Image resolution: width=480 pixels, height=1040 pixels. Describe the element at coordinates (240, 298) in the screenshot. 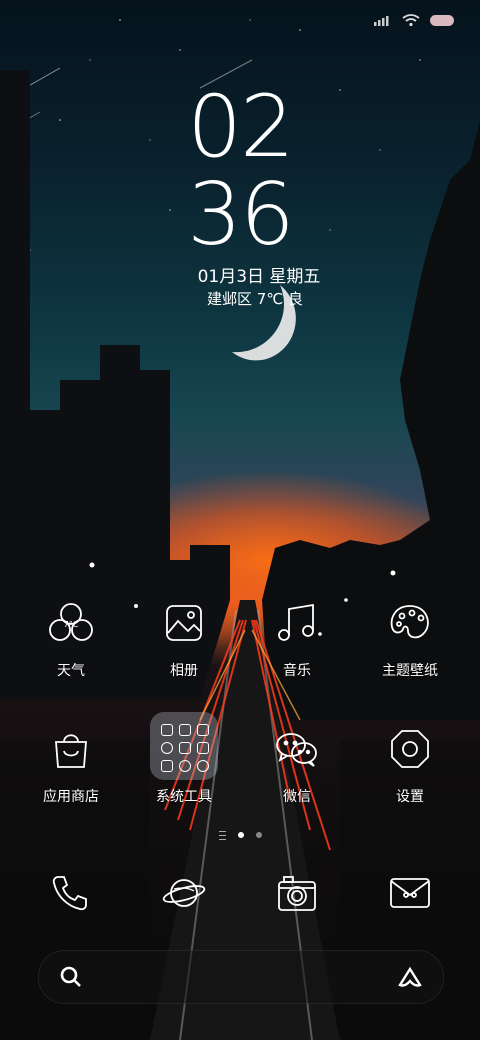

I see `weather-summary: 建邺区 7℃ 良` at that location.